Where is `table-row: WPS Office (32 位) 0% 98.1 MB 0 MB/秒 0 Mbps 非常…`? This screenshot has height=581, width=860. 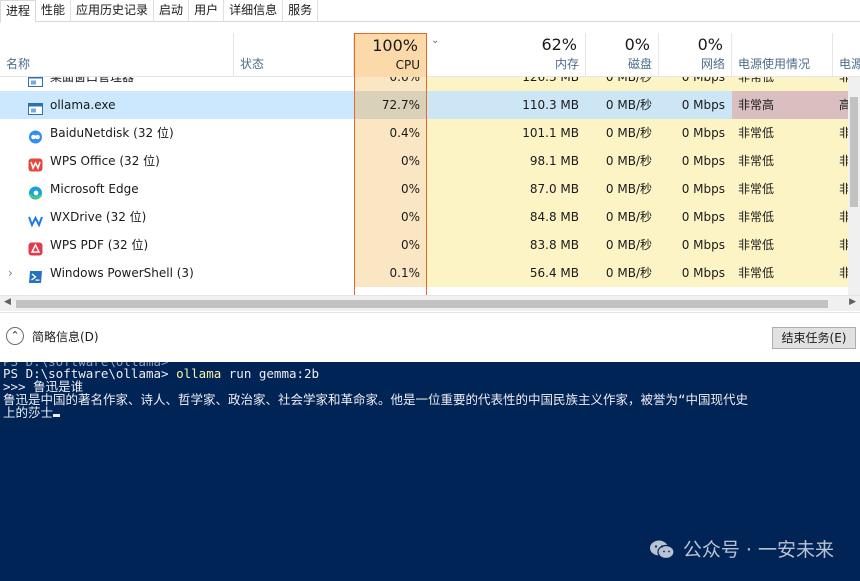 table-row: WPS Office (32 位) 0% 98.1 MB 0 MB/秒 0 Mbps 非常… is located at coordinates (424, 161).